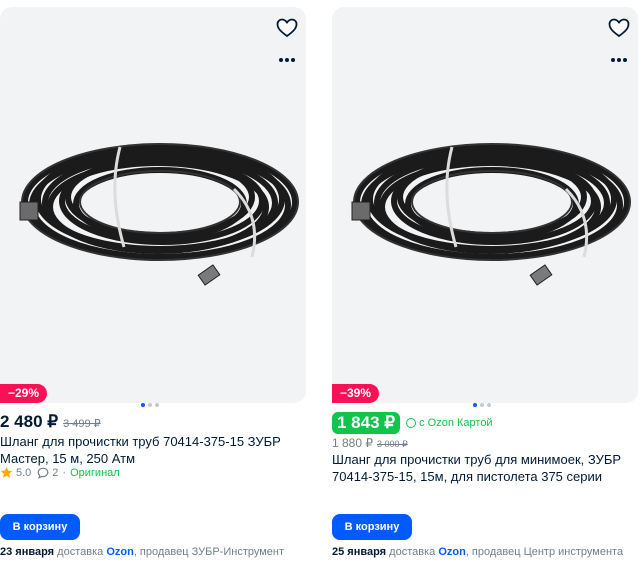 This screenshot has height=576, width=640. Describe the element at coordinates (359, 552) in the screenshot. I see `delivery-date: 25 января` at that location.